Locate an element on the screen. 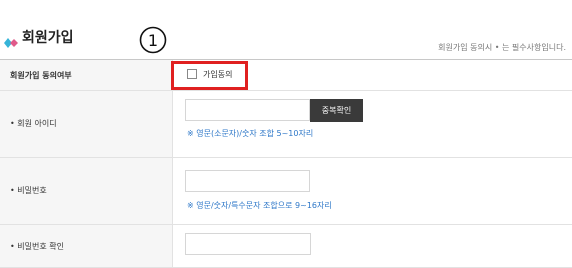 The image size is (572, 268). agree-label-cell: 회원가입 동의여부 is located at coordinates (86, 75).